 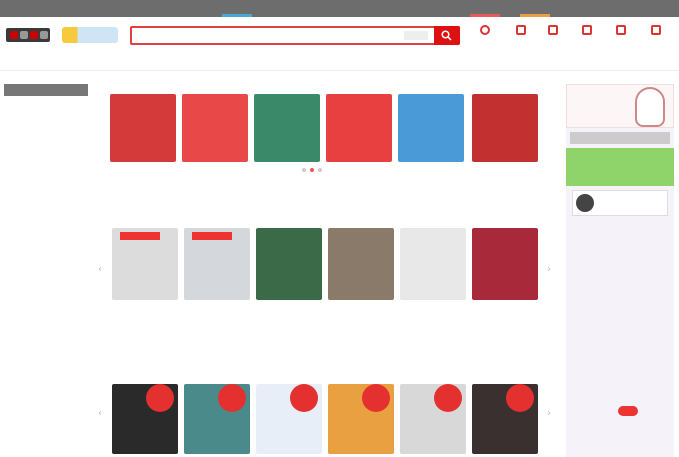 I want to click on login-button, so click(x=620, y=167).